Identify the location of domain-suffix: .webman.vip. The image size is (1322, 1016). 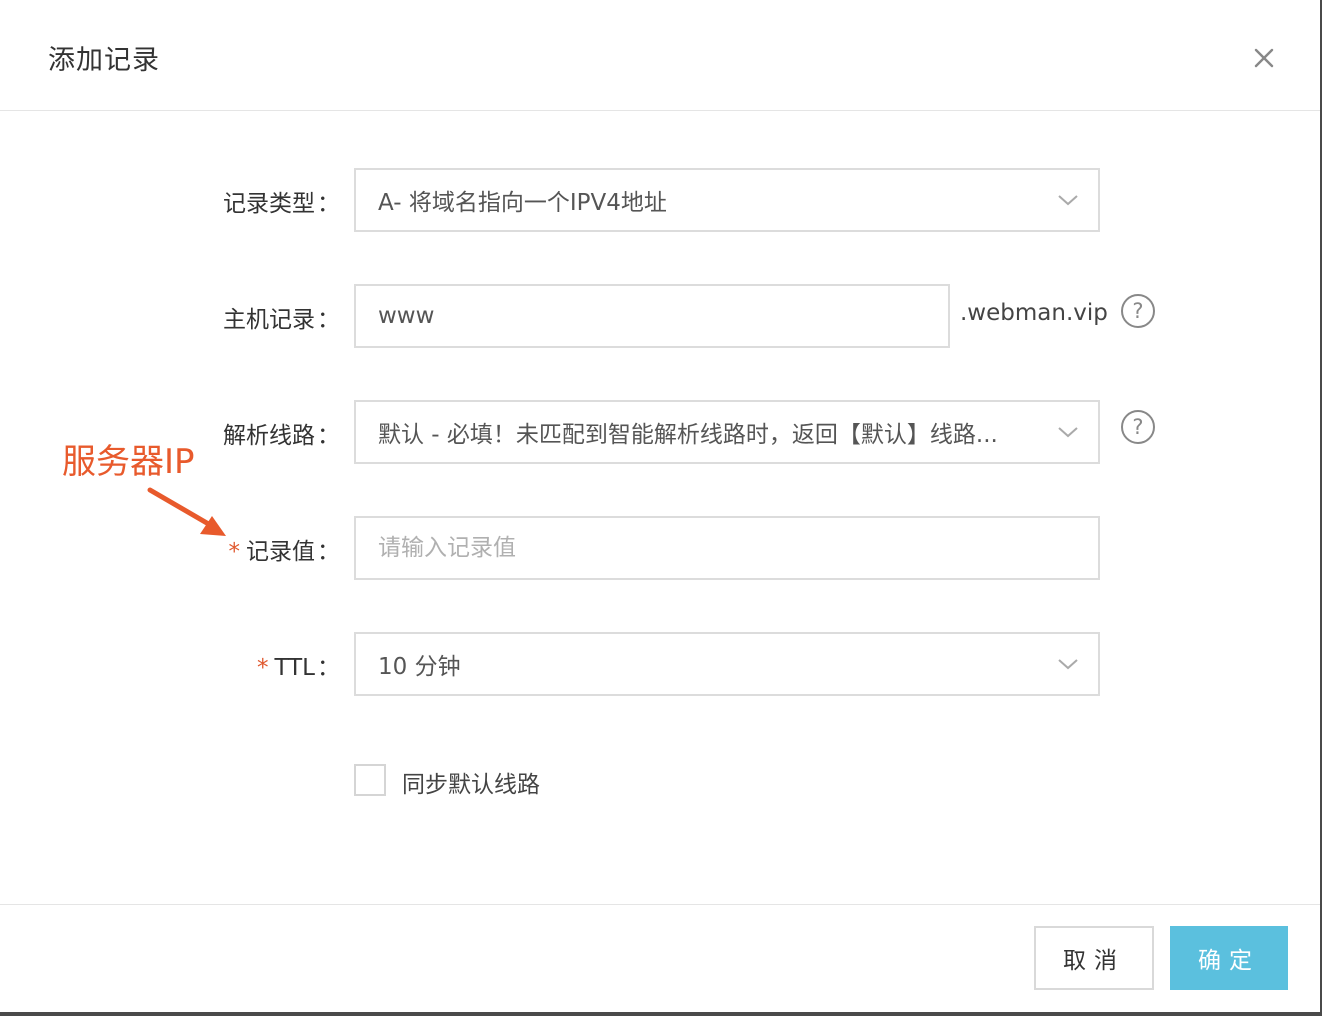
(1034, 313).